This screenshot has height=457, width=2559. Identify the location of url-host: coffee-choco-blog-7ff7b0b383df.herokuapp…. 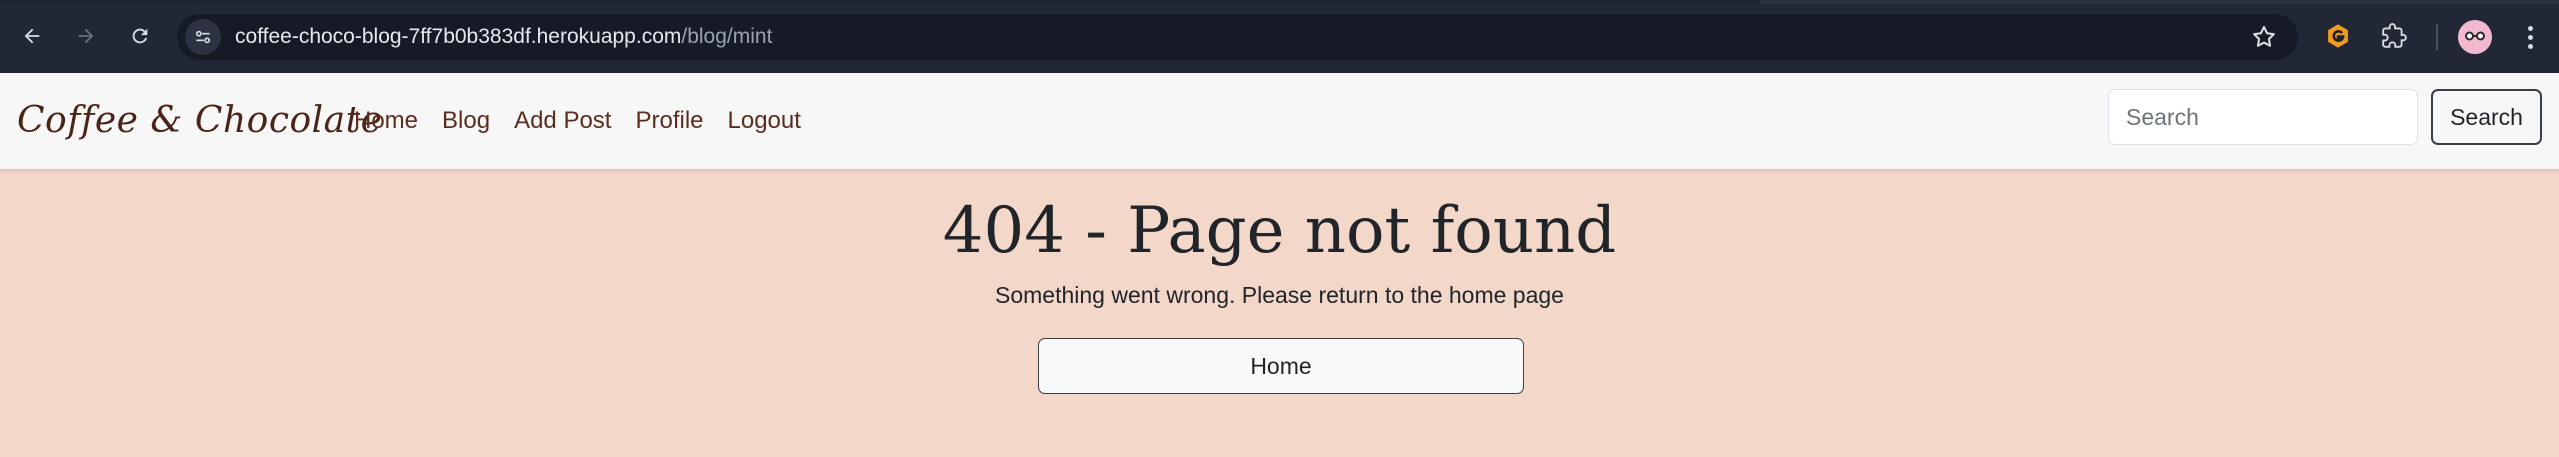
(458, 36).